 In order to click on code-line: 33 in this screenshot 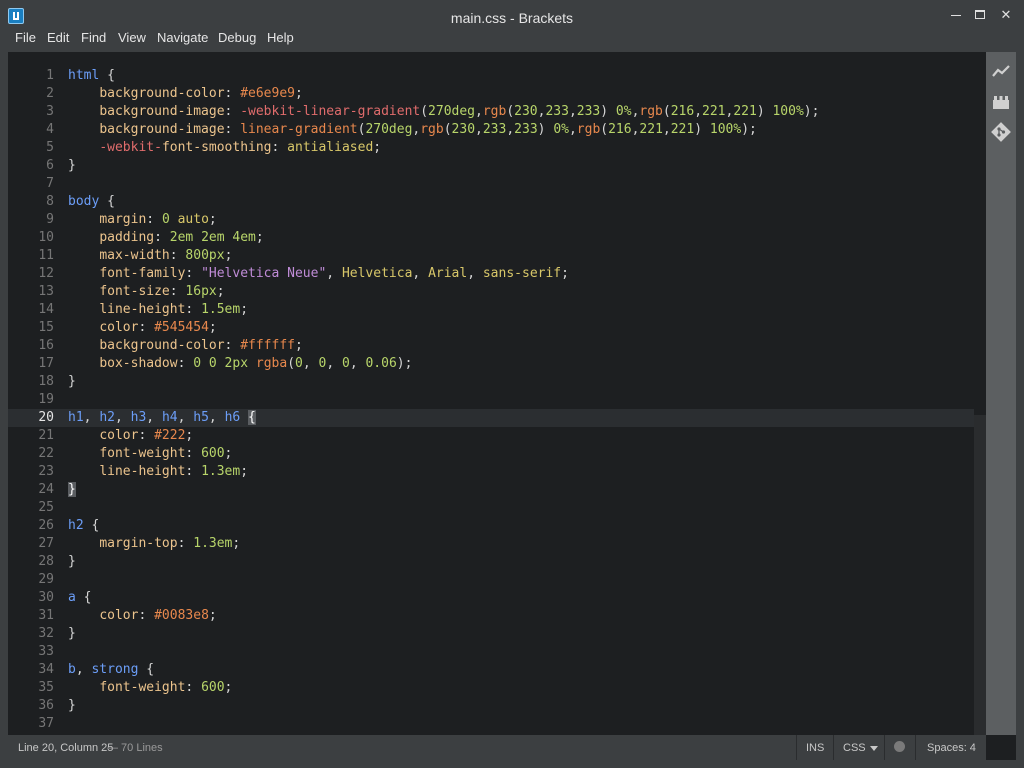, I will do `click(491, 652)`.